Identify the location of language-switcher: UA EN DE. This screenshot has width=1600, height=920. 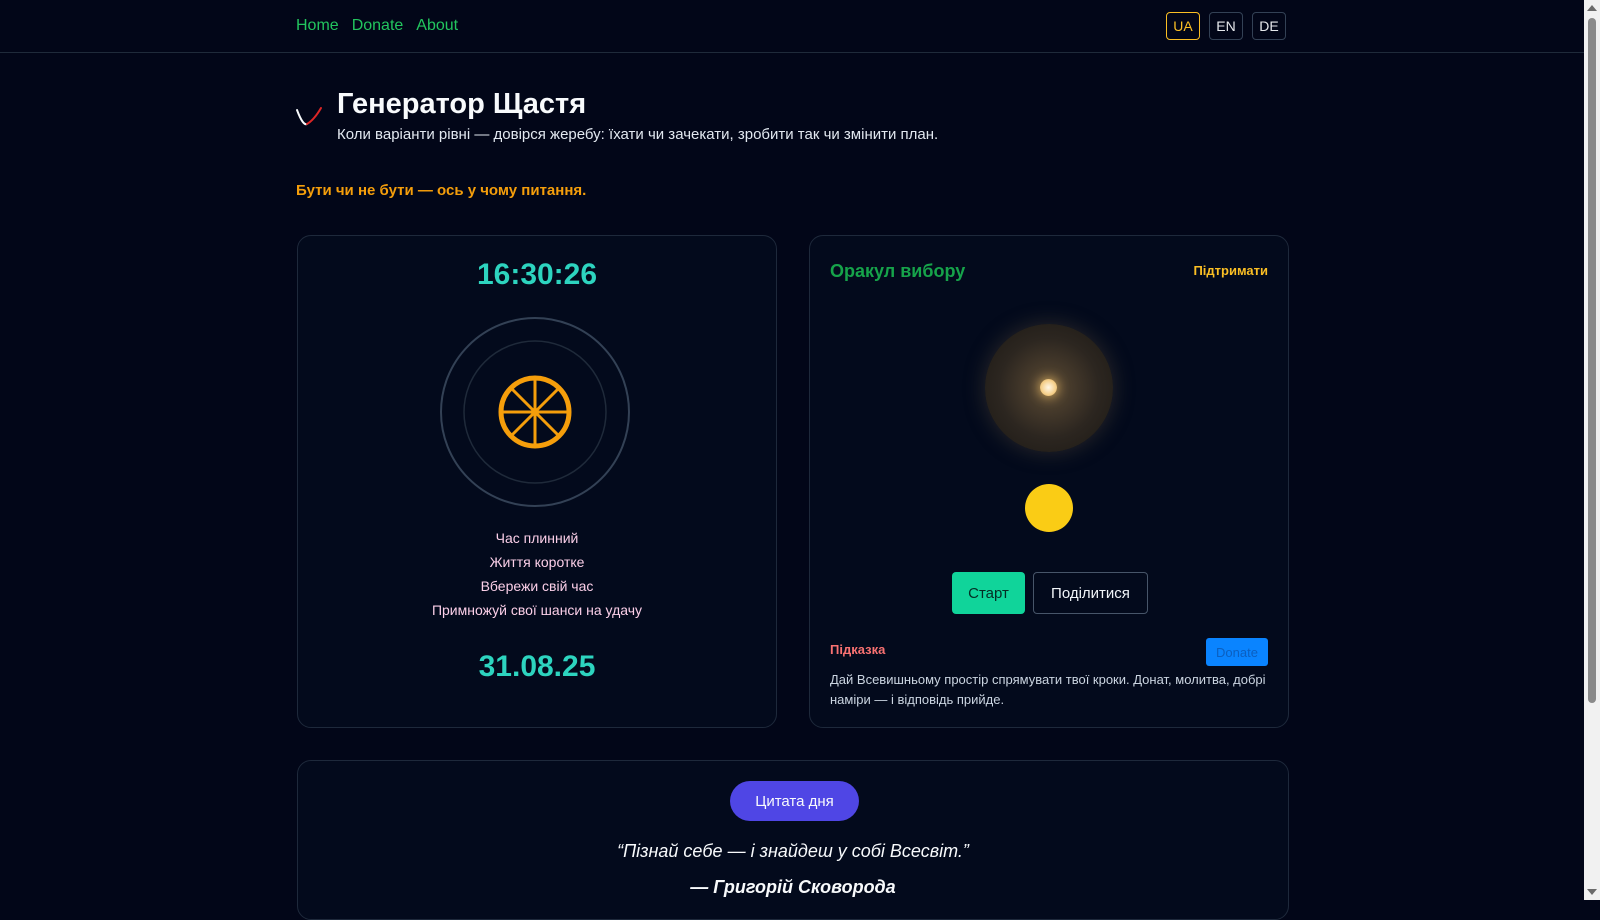
(1226, 26).